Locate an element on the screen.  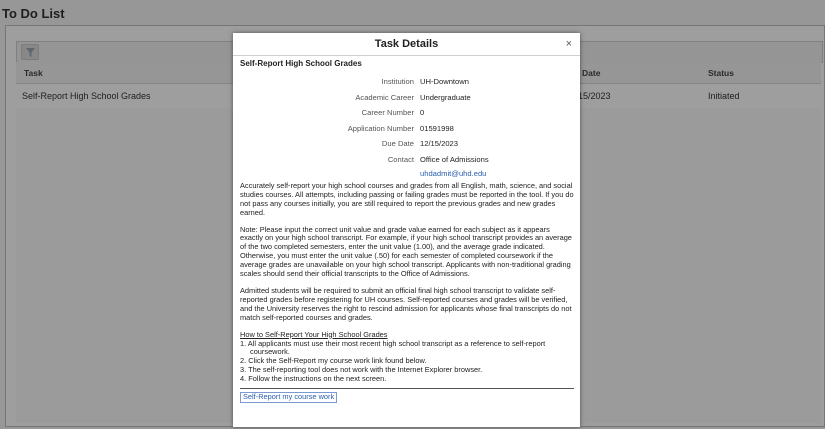
detail-application-number: Application Number 01591998 is located at coordinates (407, 129).